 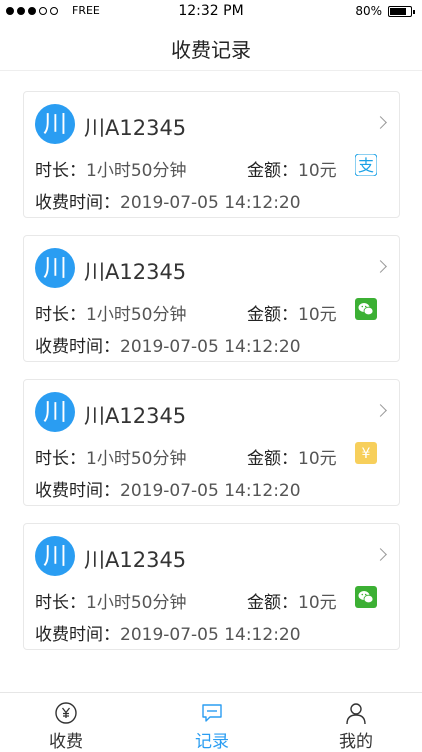 I want to click on svg-text: 支, so click(x=366, y=165).